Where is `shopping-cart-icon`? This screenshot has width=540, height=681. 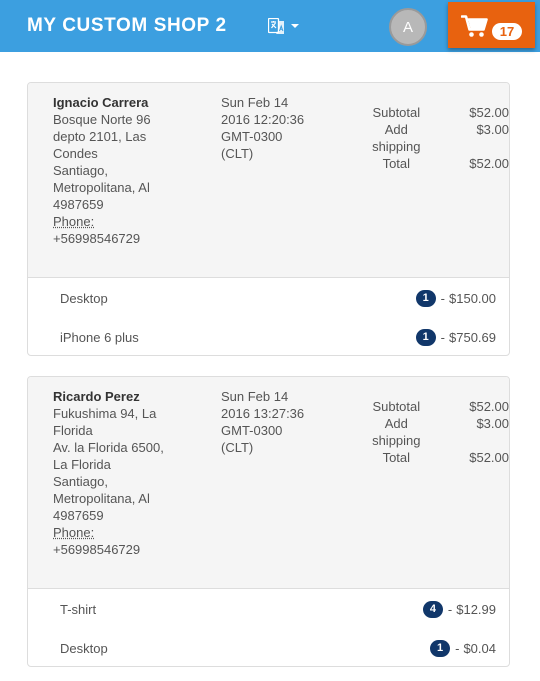
shopping-cart-icon is located at coordinates (474, 26).